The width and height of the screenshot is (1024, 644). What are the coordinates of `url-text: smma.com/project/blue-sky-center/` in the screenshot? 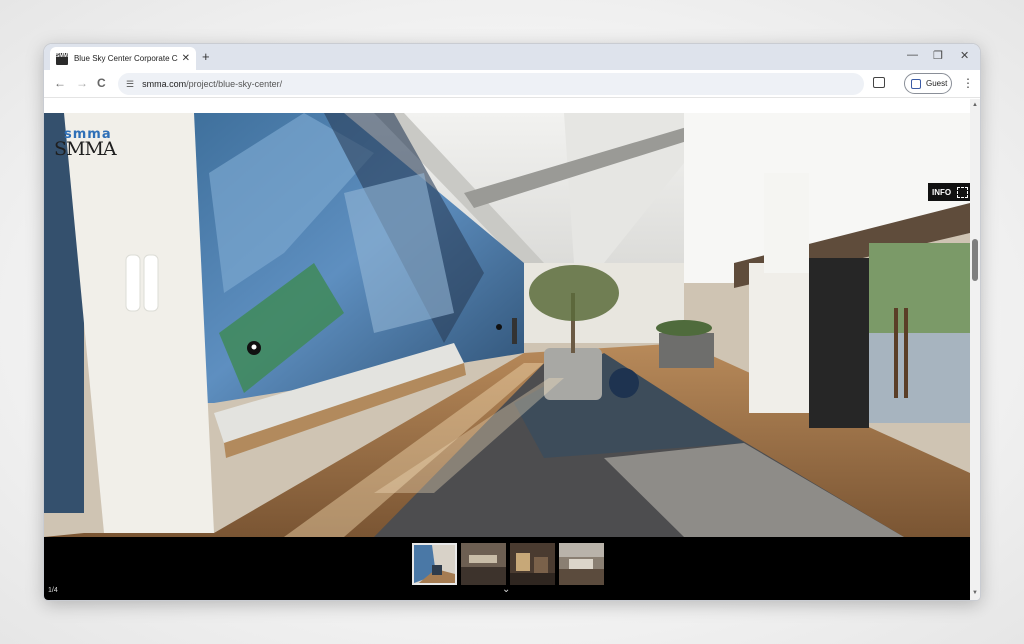 It's located at (212, 84).